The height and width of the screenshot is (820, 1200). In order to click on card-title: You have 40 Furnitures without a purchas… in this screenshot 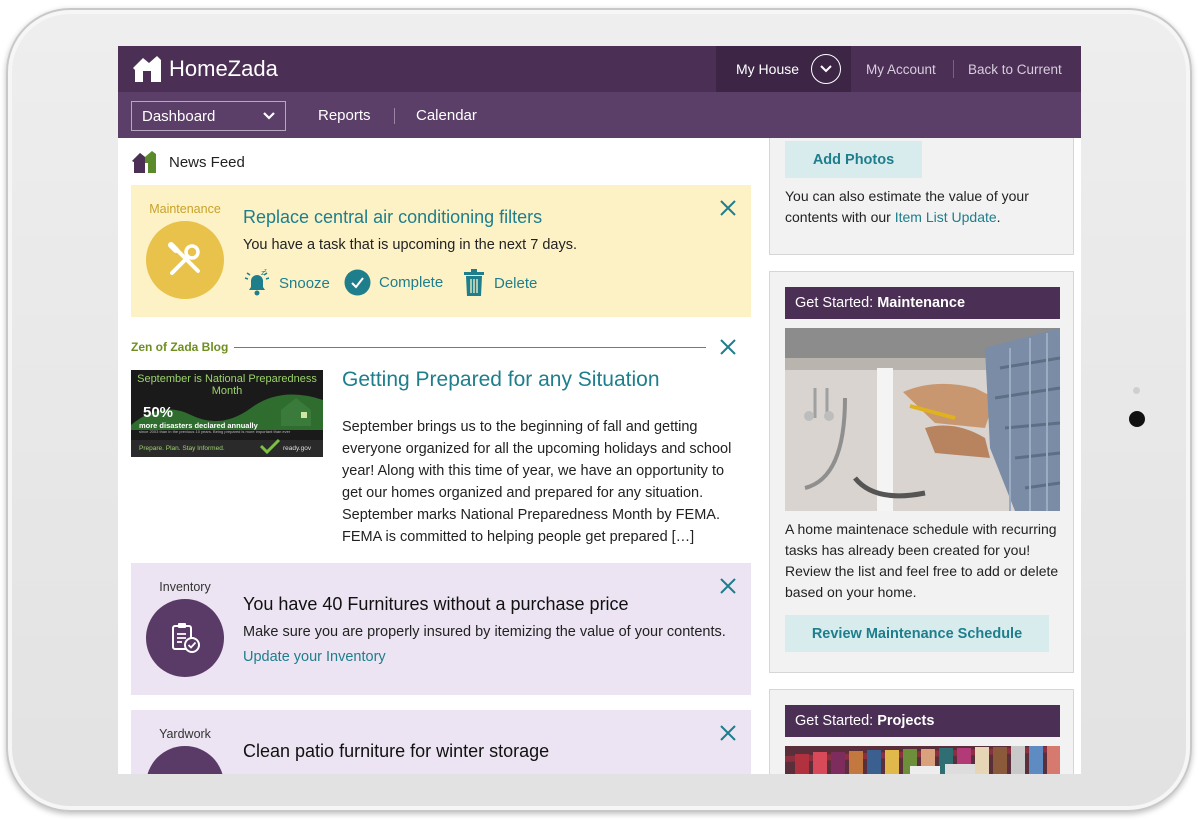, I will do `click(436, 604)`.